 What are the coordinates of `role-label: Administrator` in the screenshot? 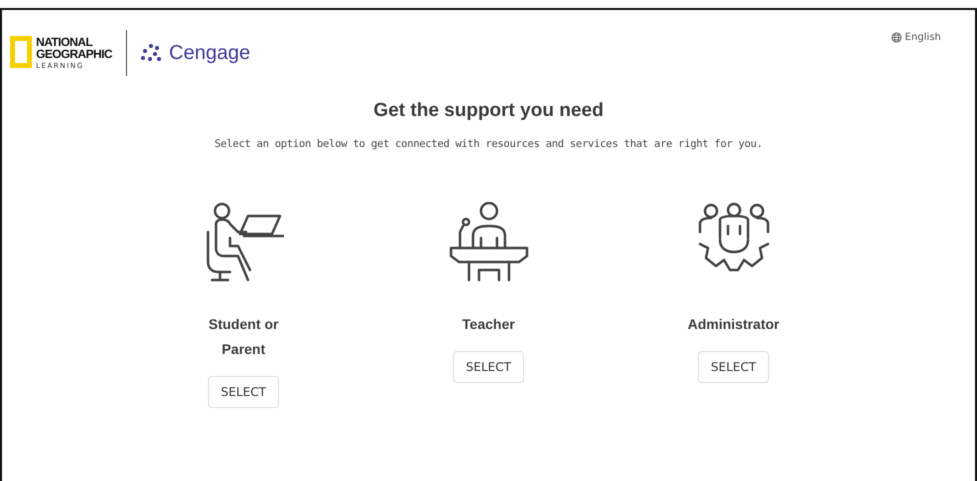 It's located at (733, 324).